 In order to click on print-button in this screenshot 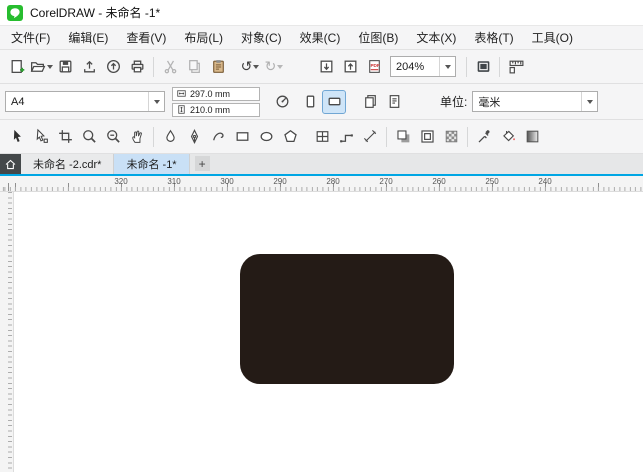, I will do `click(137, 67)`.